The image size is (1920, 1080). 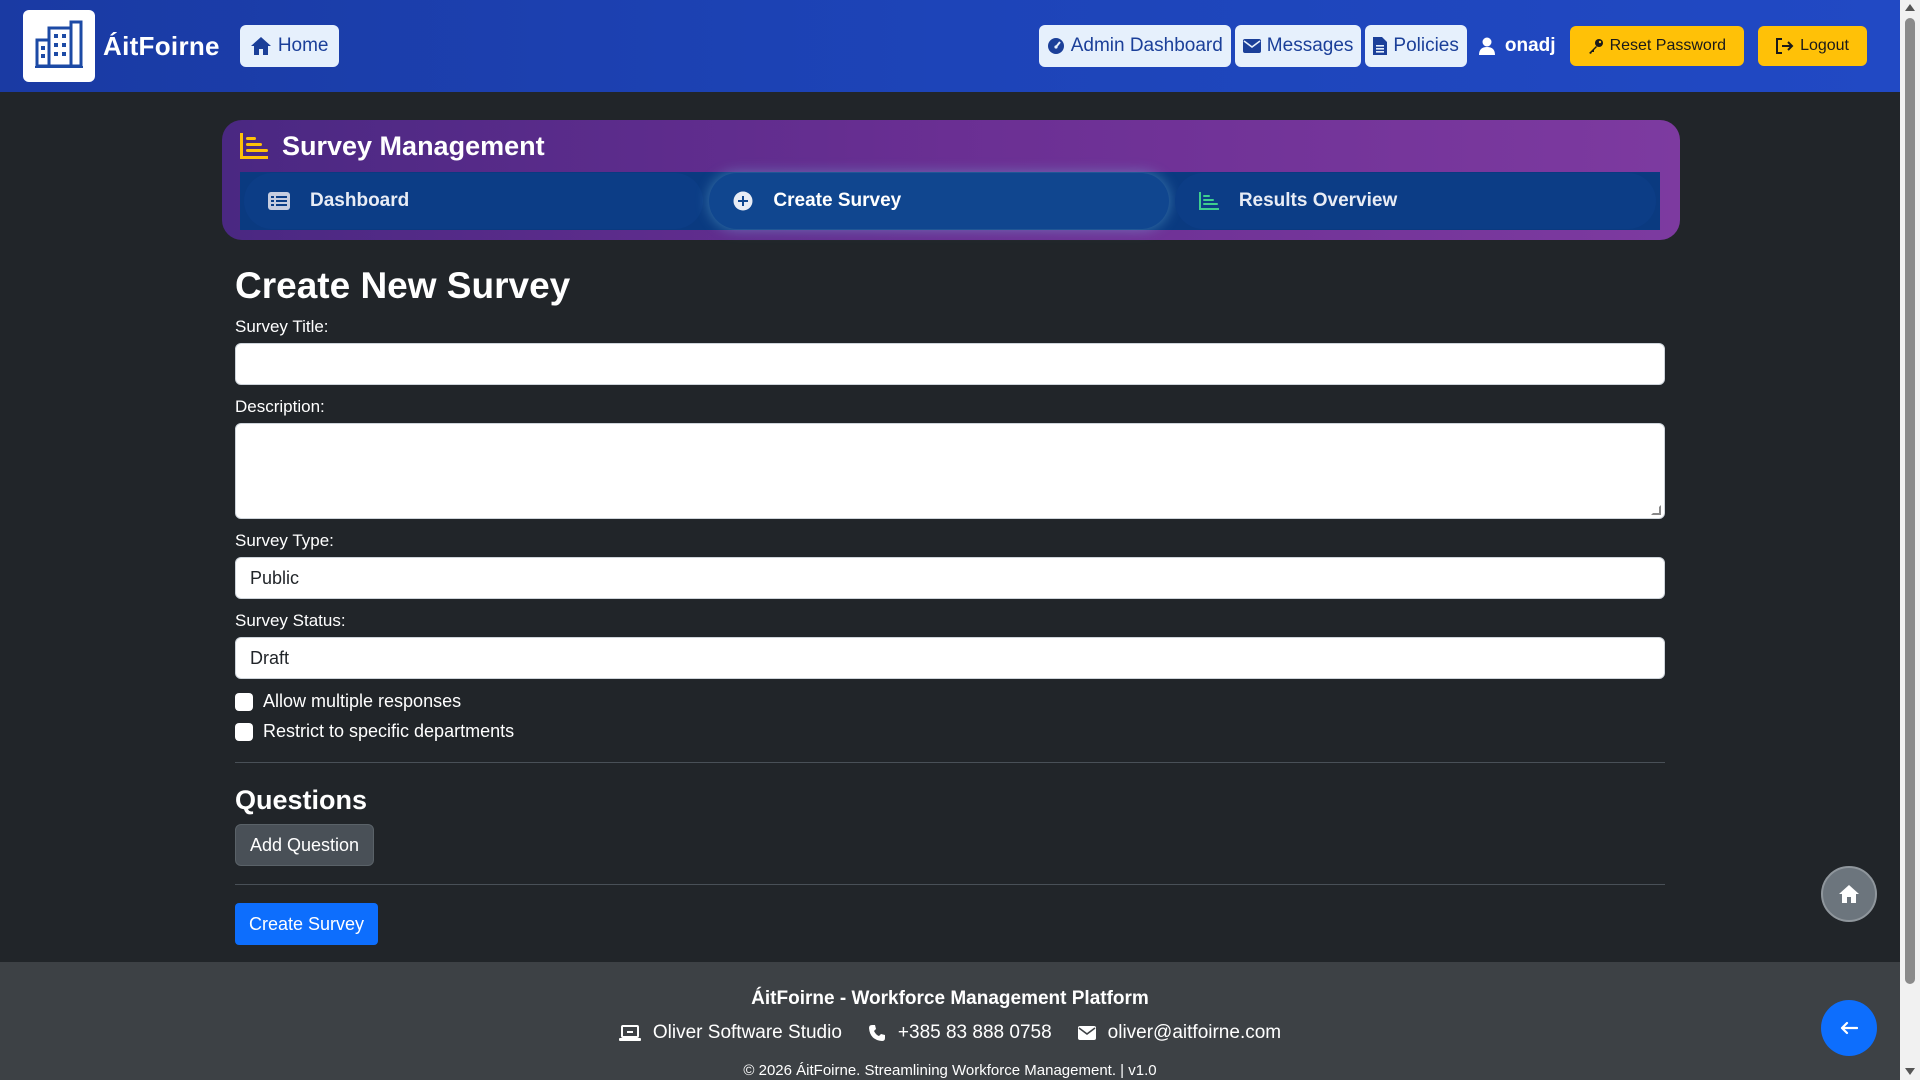 I want to click on policies-label: Policies, so click(x=1426, y=45).